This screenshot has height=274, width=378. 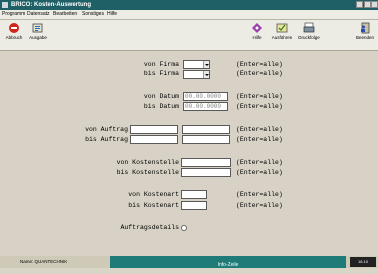 What do you see at coordinates (259, 73) in the screenshot?
I see `hint-bis-firma: (Enter=alle)` at bounding box center [259, 73].